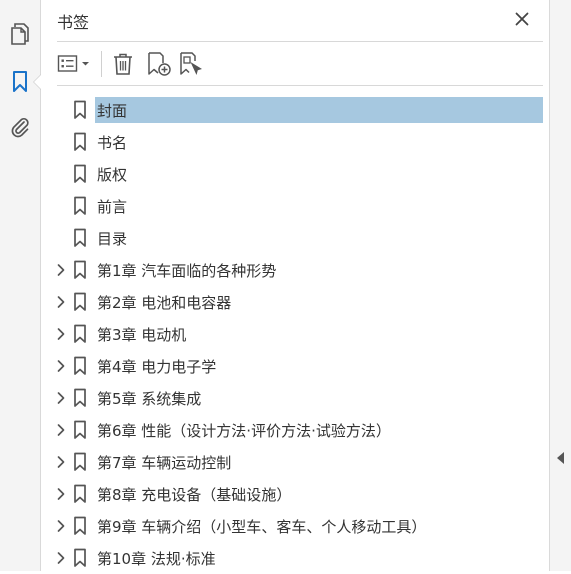 Image resolution: width=571 pixels, height=574 pixels. I want to click on options-menu-button, so click(75, 64).